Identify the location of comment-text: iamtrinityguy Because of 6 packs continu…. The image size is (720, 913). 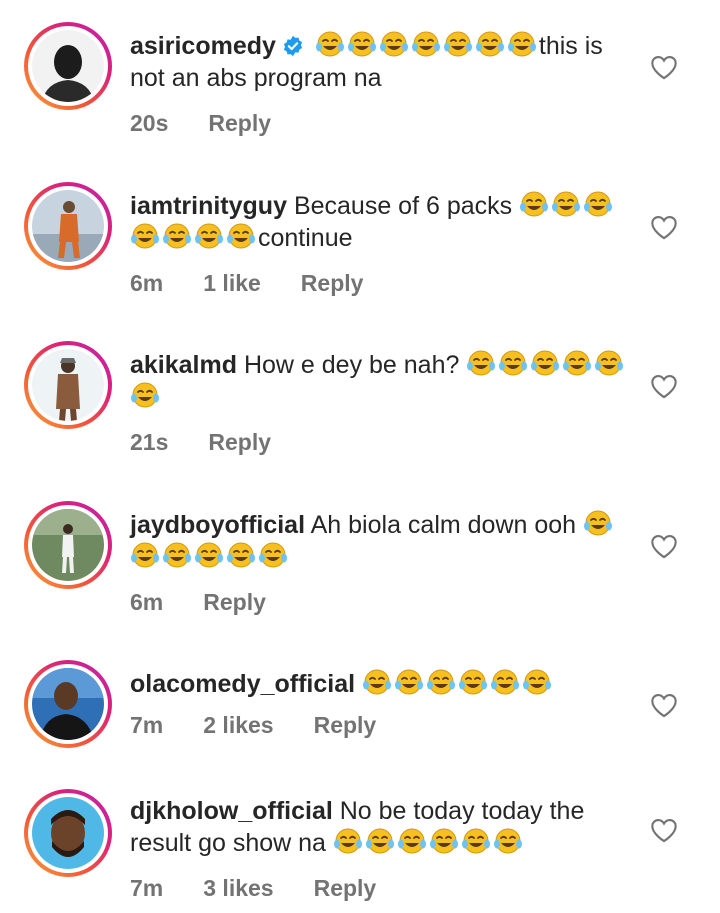
(380, 222).